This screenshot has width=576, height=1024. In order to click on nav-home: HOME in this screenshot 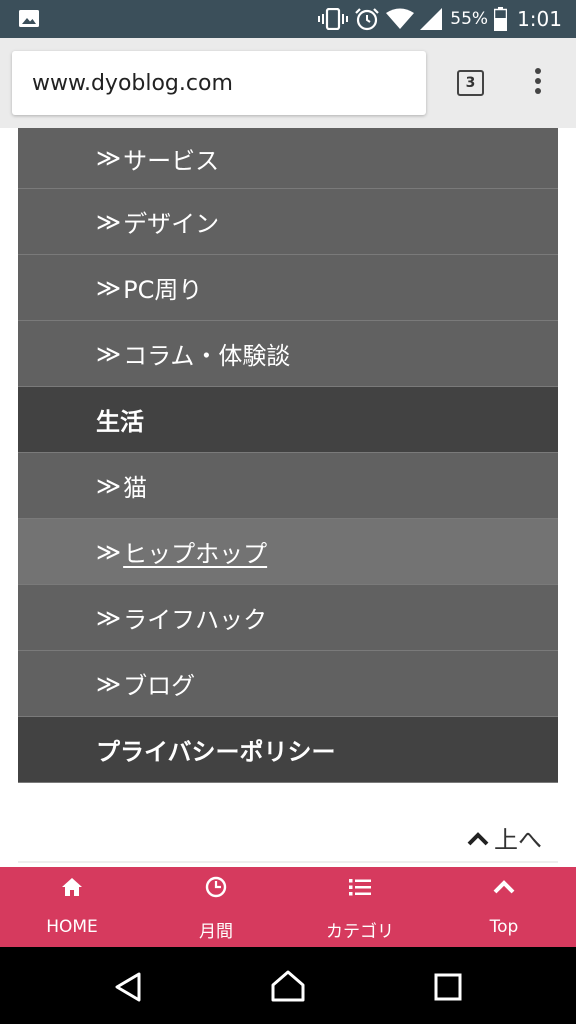, I will do `click(72, 907)`.